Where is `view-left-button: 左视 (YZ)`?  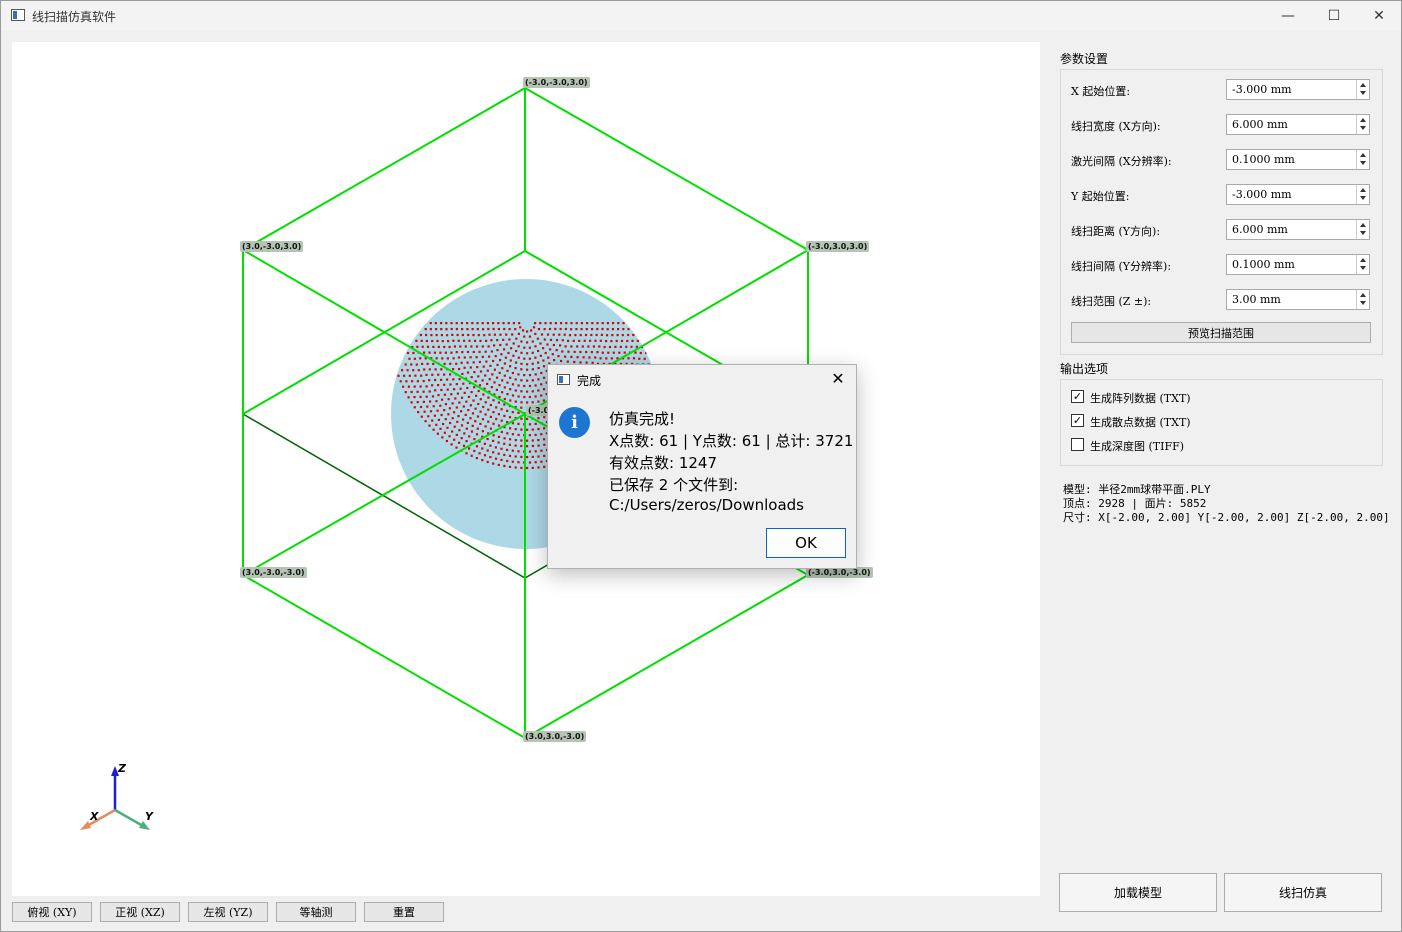
view-left-button: 左视 (YZ) is located at coordinates (228, 912).